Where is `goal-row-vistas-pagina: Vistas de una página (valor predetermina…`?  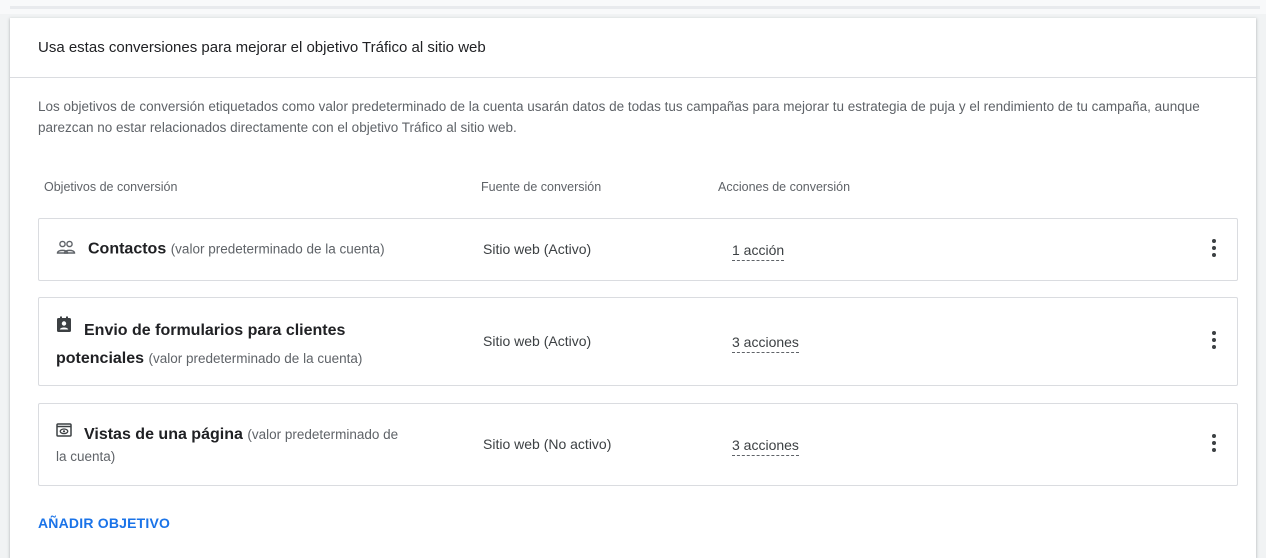
goal-row-vistas-pagina: Vistas de una página (valor predetermina… is located at coordinates (638, 444).